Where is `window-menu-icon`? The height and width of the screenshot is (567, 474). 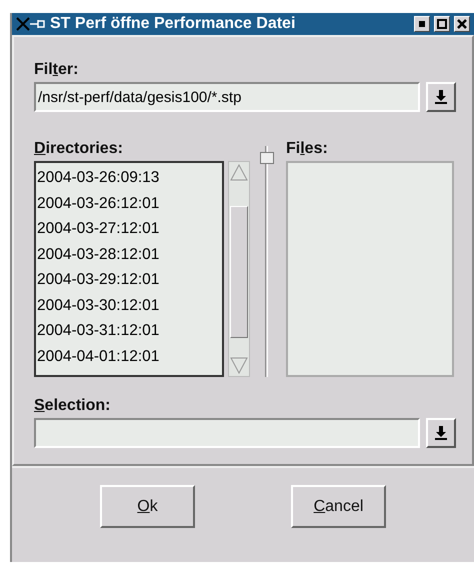
window-menu-icon is located at coordinates (31, 24).